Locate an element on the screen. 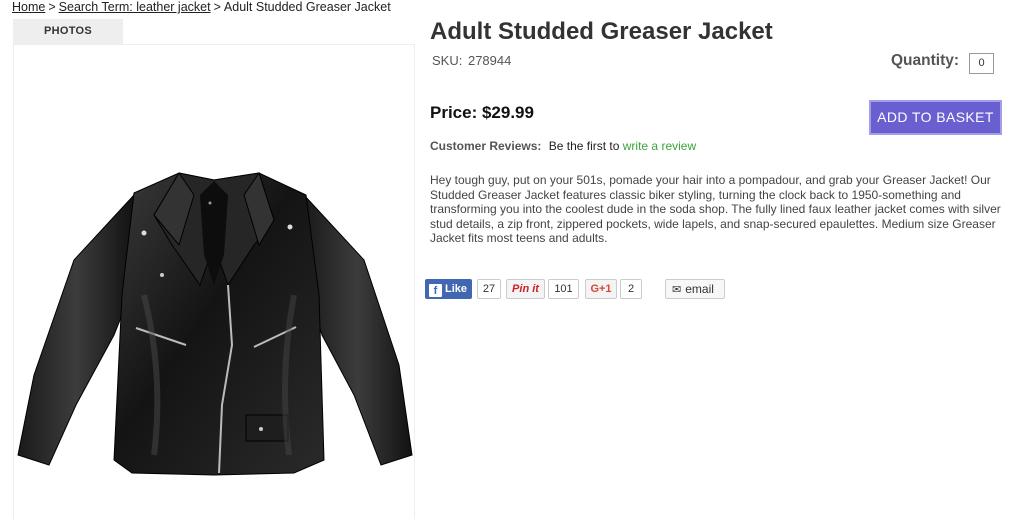  facebook-like-label: Like is located at coordinates (456, 289).